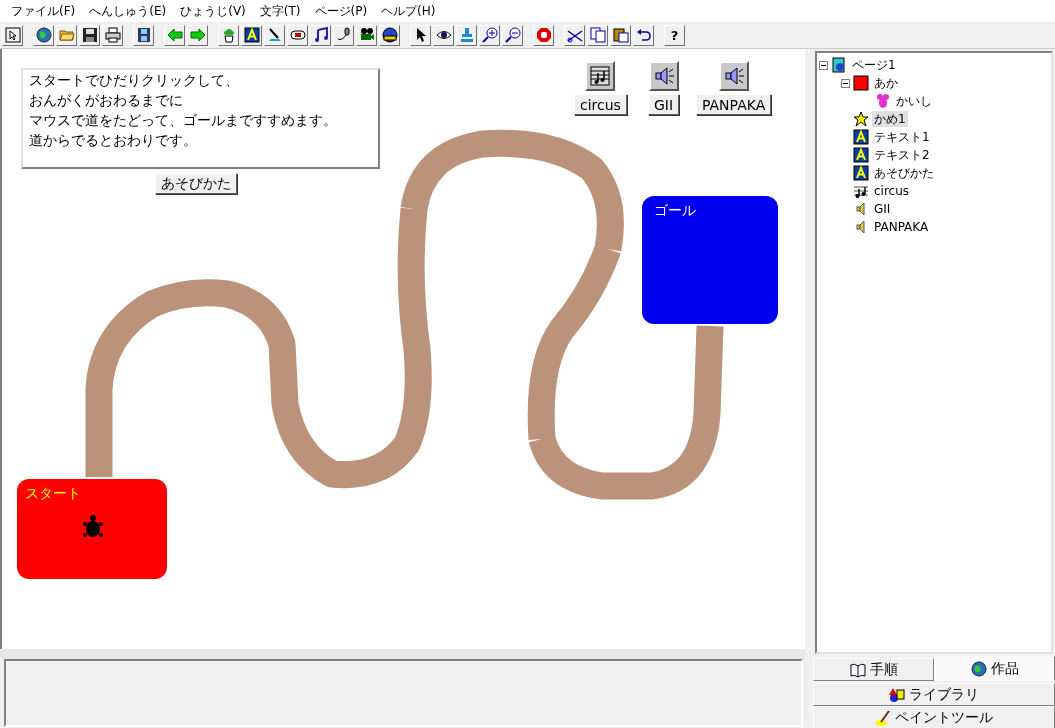 The width and height of the screenshot is (1055, 728). What do you see at coordinates (857, 669) in the screenshot?
I see `book-icon` at bounding box center [857, 669].